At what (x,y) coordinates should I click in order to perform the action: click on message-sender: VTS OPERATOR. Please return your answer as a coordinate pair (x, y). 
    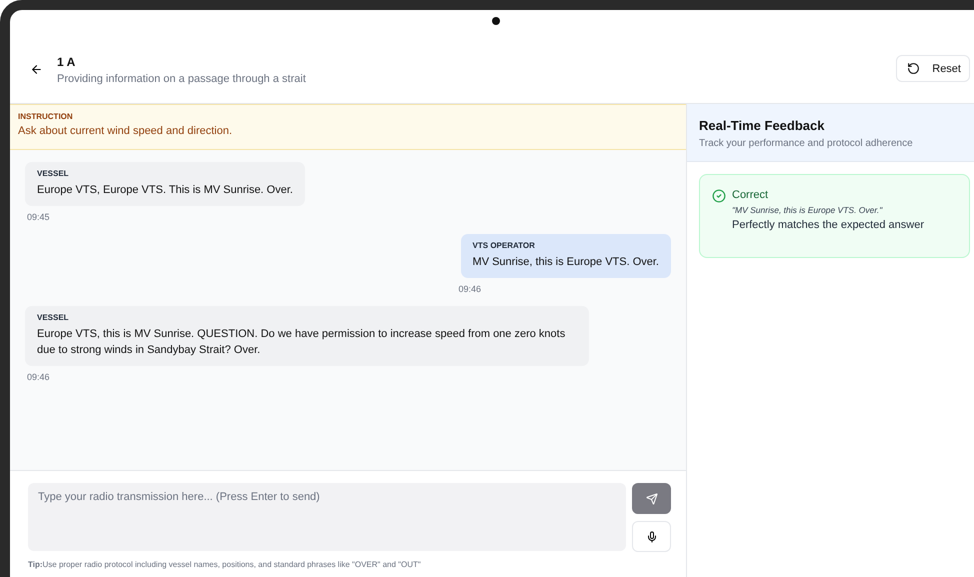
    Looking at the image, I should click on (503, 245).